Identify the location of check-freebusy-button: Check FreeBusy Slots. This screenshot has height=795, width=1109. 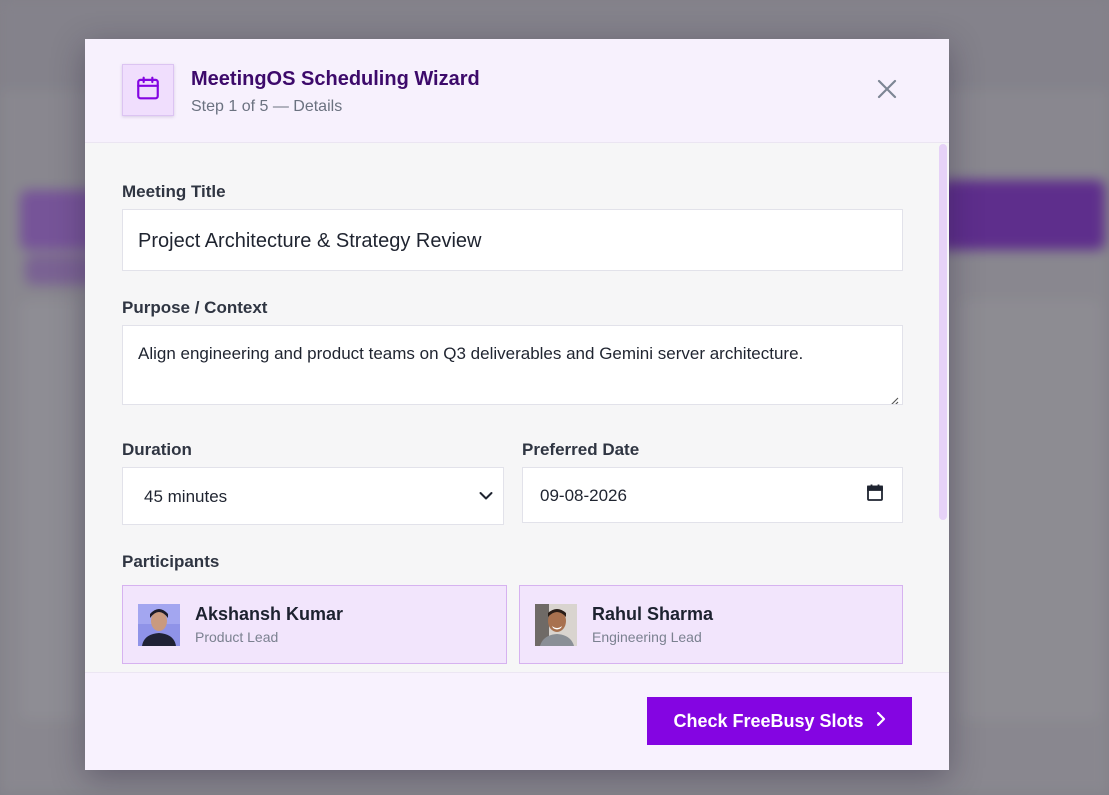
(779, 721).